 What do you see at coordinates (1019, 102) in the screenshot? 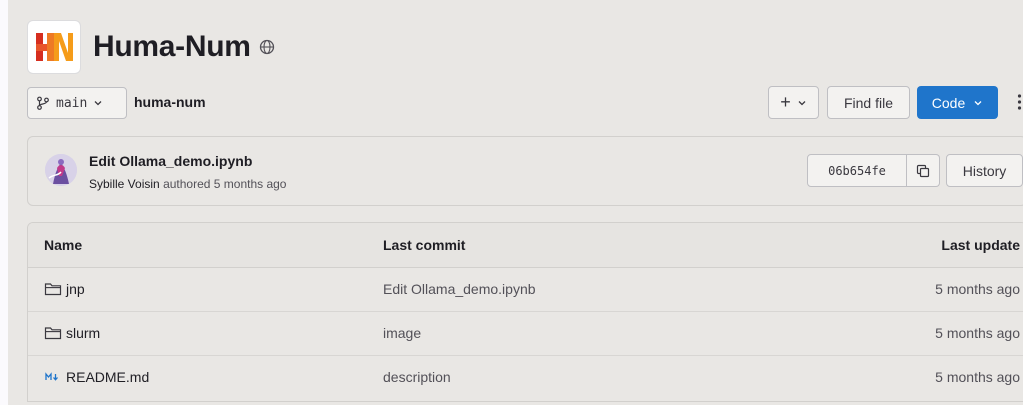
I see `more-actions-icon` at bounding box center [1019, 102].